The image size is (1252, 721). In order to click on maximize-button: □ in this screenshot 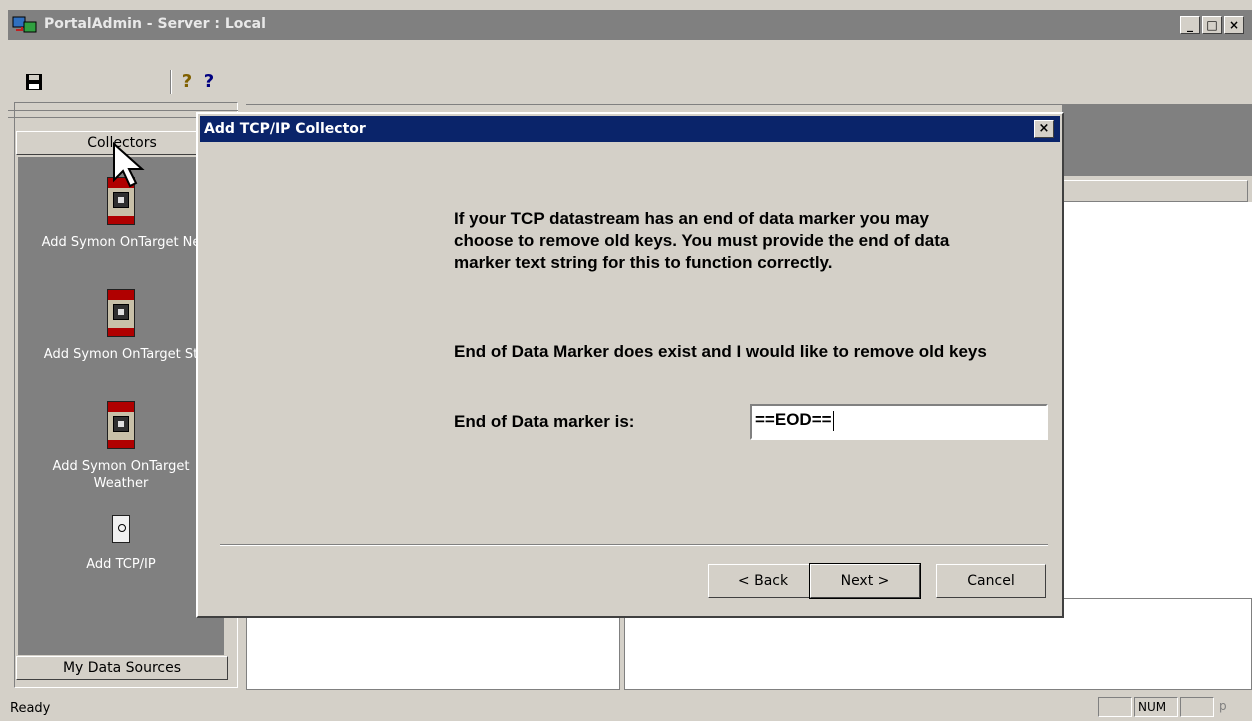, I will do `click(1212, 25)`.